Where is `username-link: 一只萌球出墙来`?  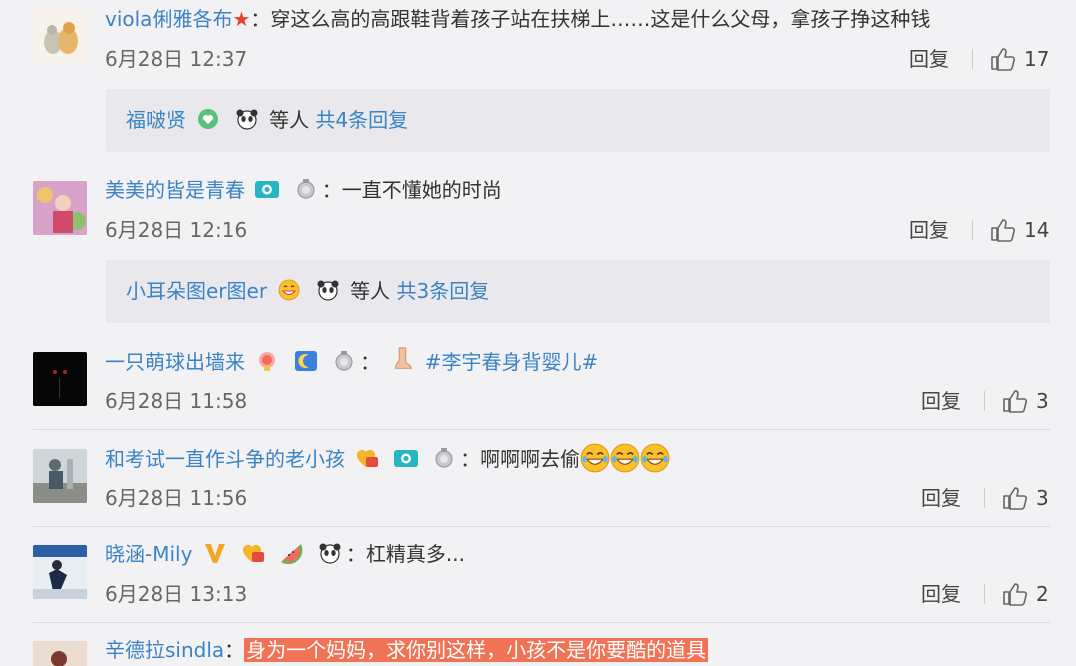
username-link: 一只萌球出墙来 is located at coordinates (175, 362).